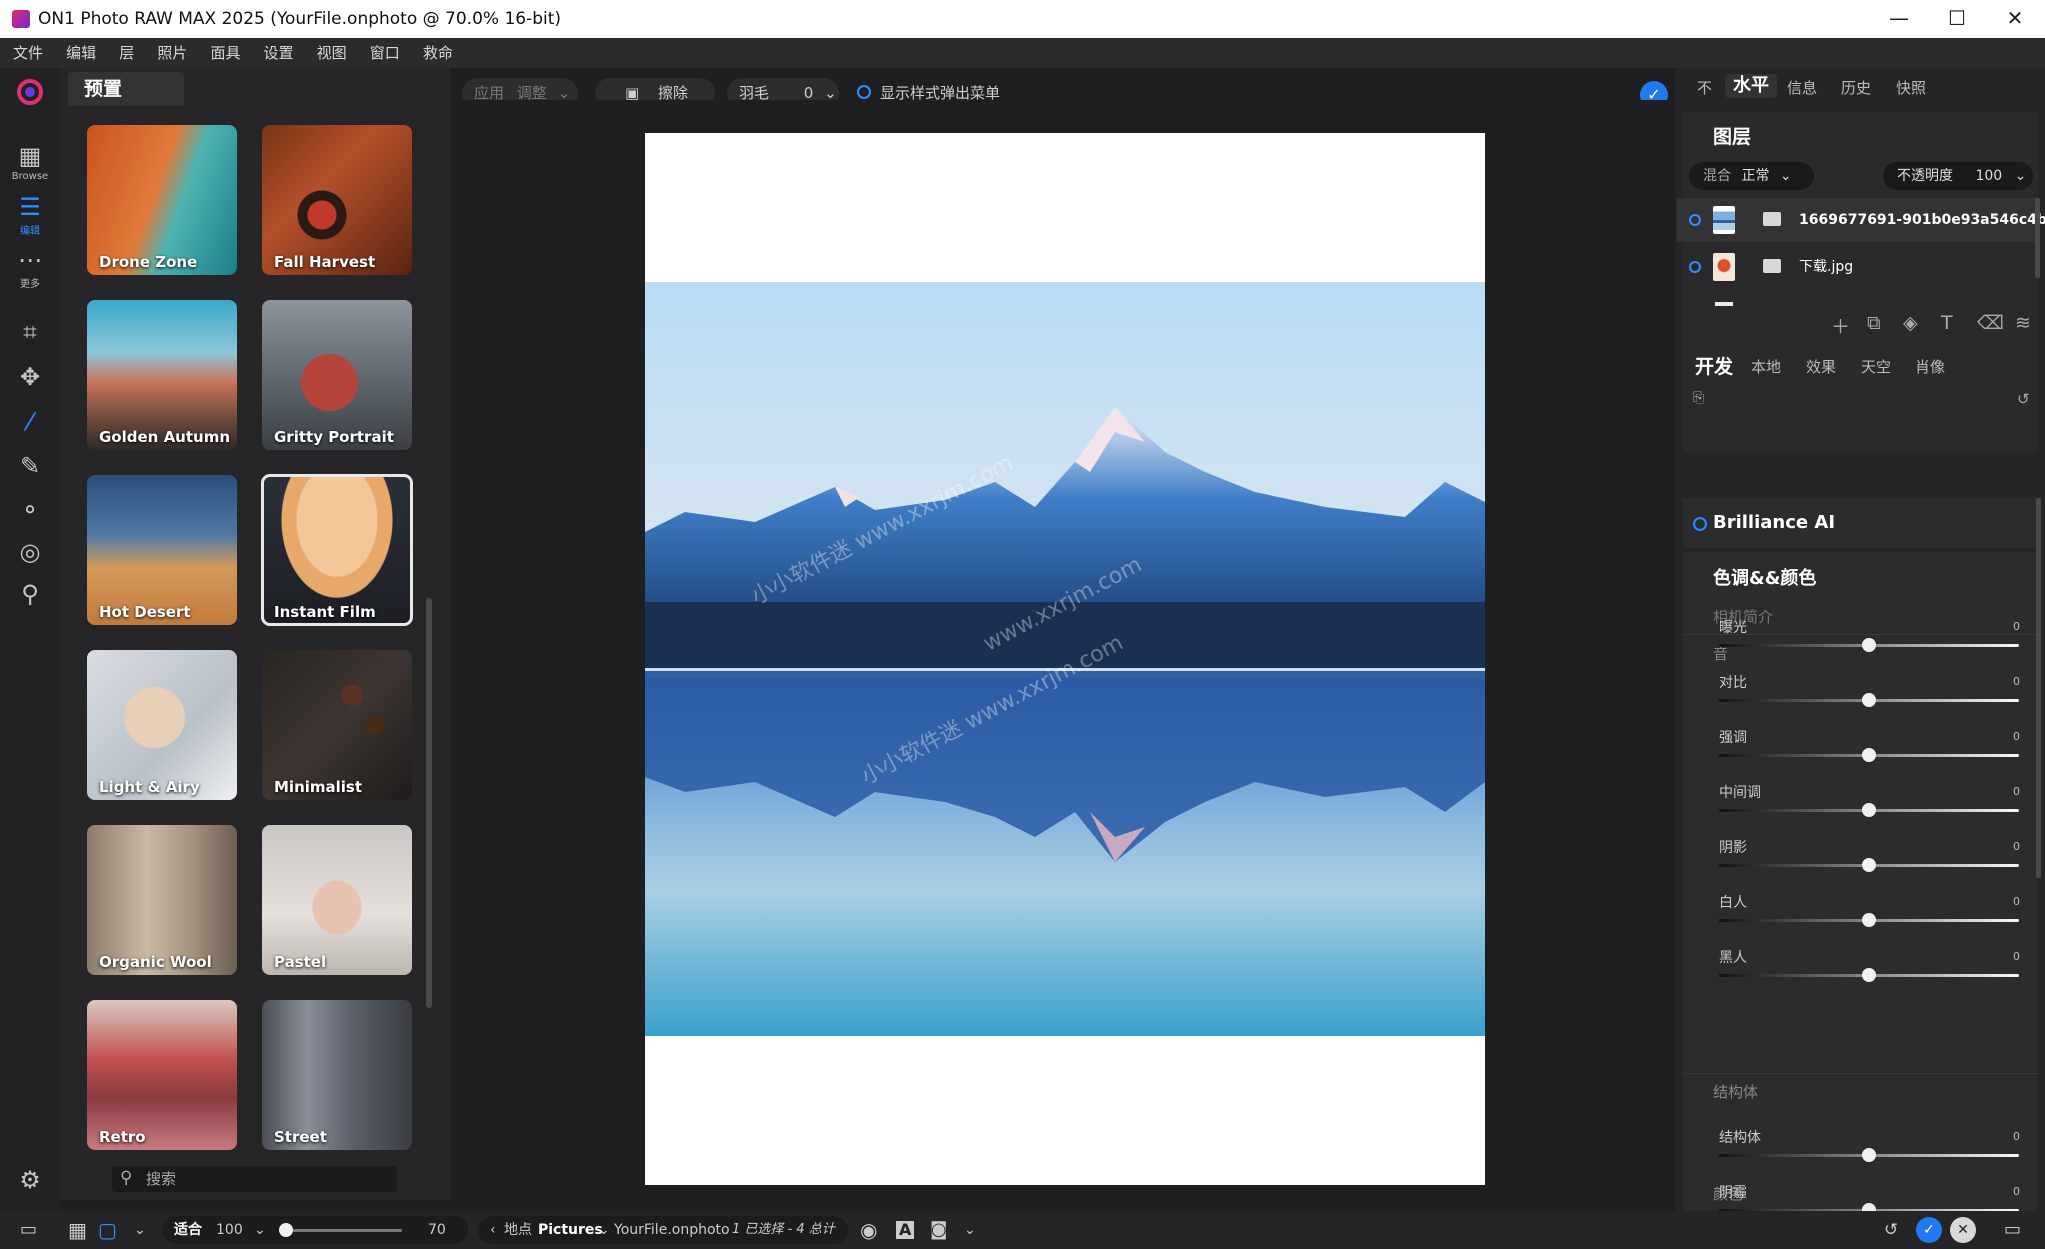 The height and width of the screenshot is (1249, 2045). I want to click on cancel-x-icon: ✕, so click(1963, 1230).